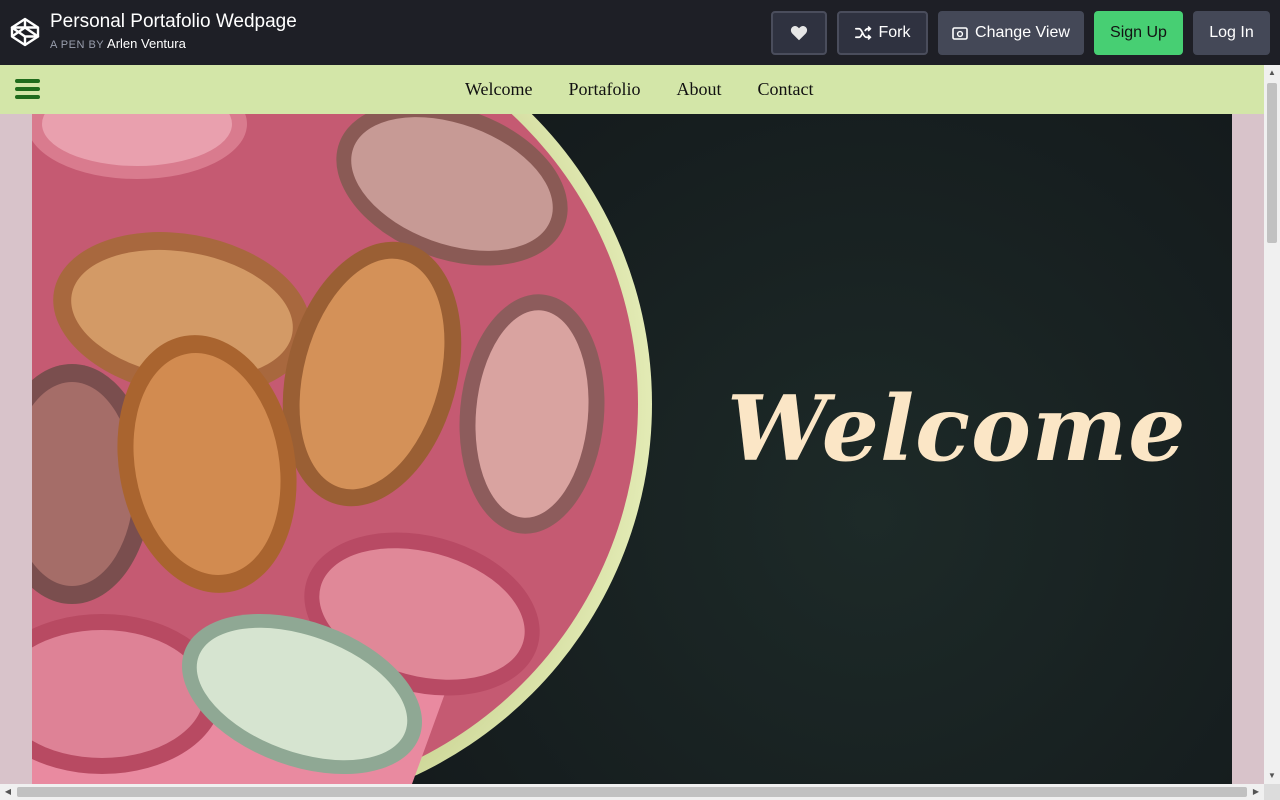  I want to click on heart-icon, so click(799, 33).